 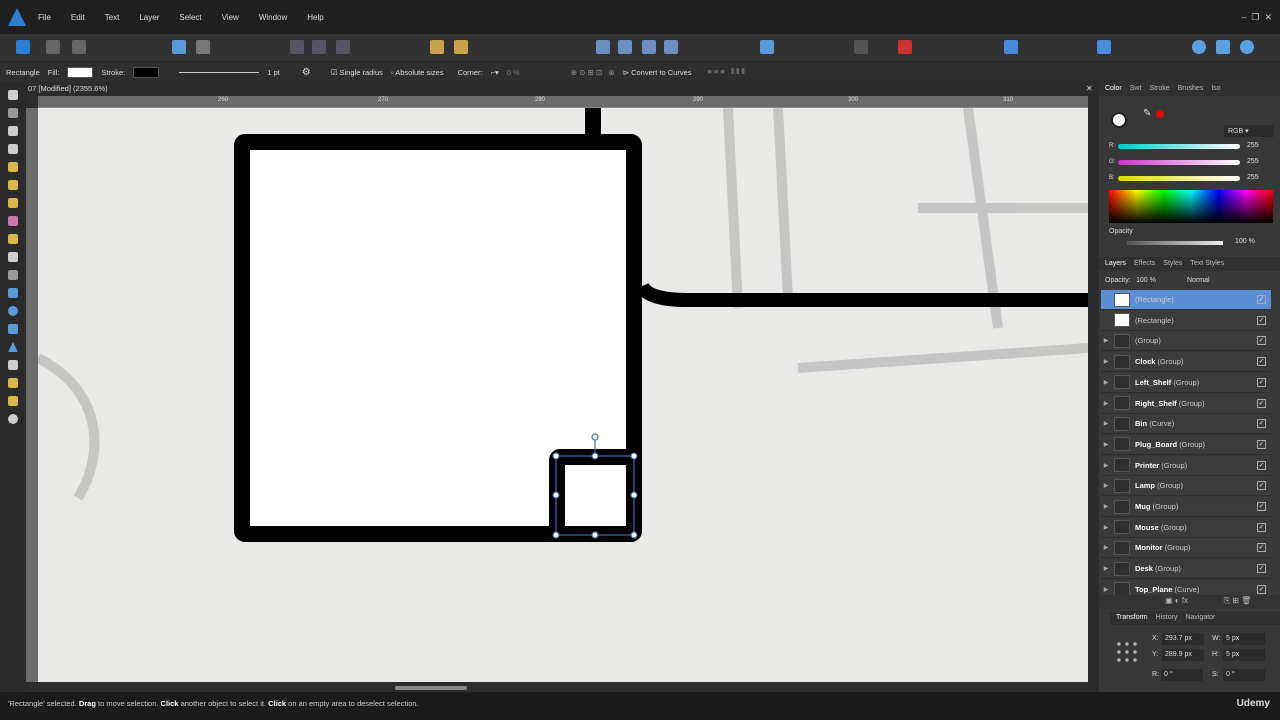 What do you see at coordinates (1147, 113) in the screenshot?
I see `eyedropper-icon: ✎` at bounding box center [1147, 113].